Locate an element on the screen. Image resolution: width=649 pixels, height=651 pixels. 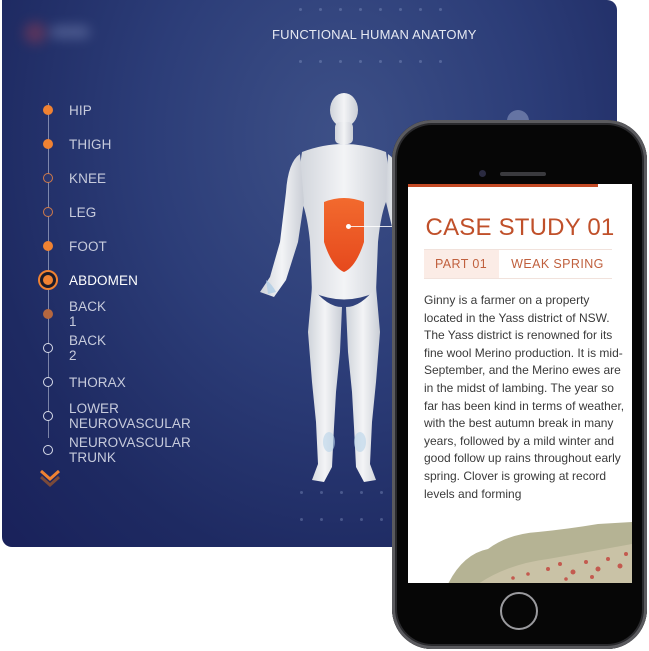
nav-item-back-2: BACK 2 is located at coordinates (72, 348).